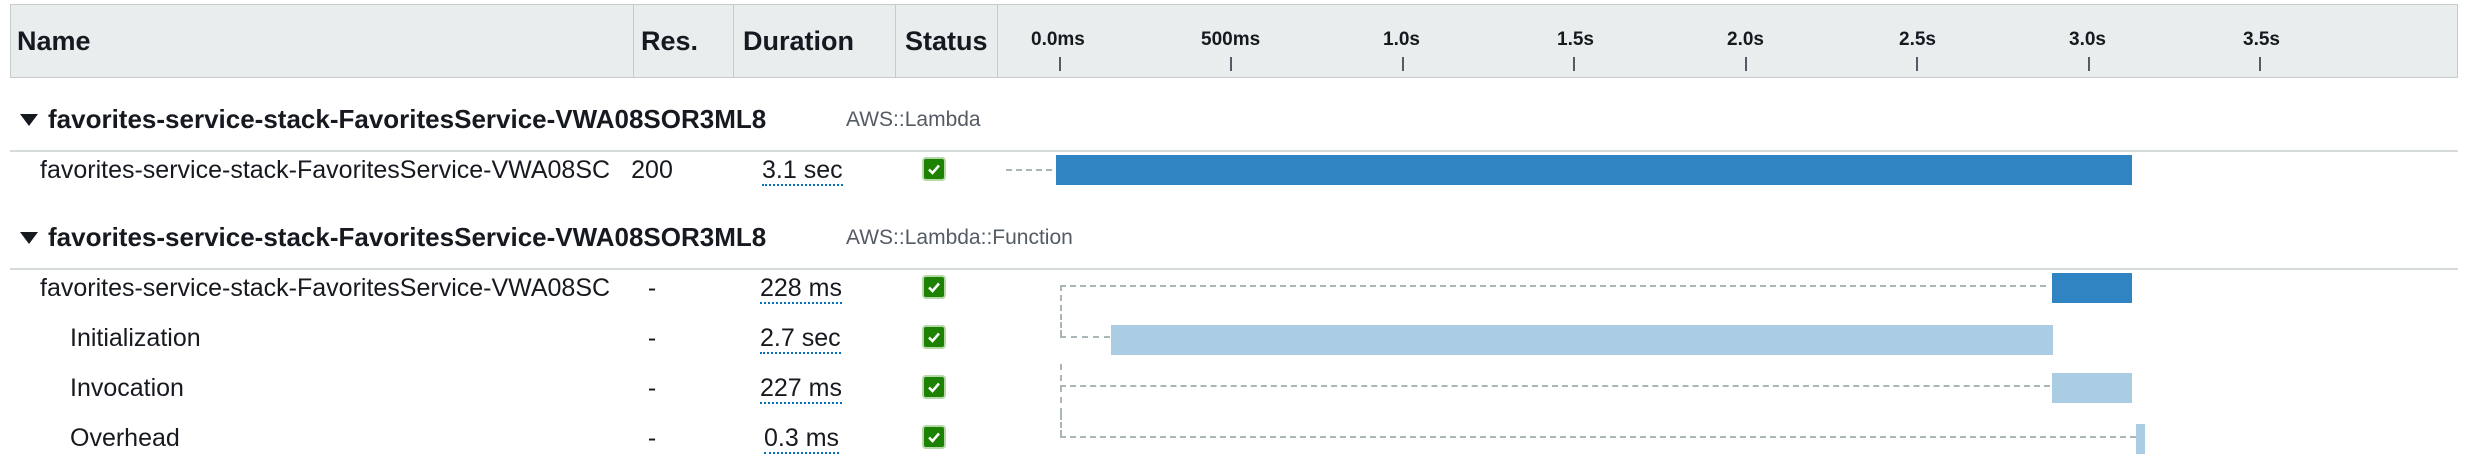 The image size is (2472, 466). Describe the element at coordinates (135, 338) in the screenshot. I see `row-name: Initialization` at that location.